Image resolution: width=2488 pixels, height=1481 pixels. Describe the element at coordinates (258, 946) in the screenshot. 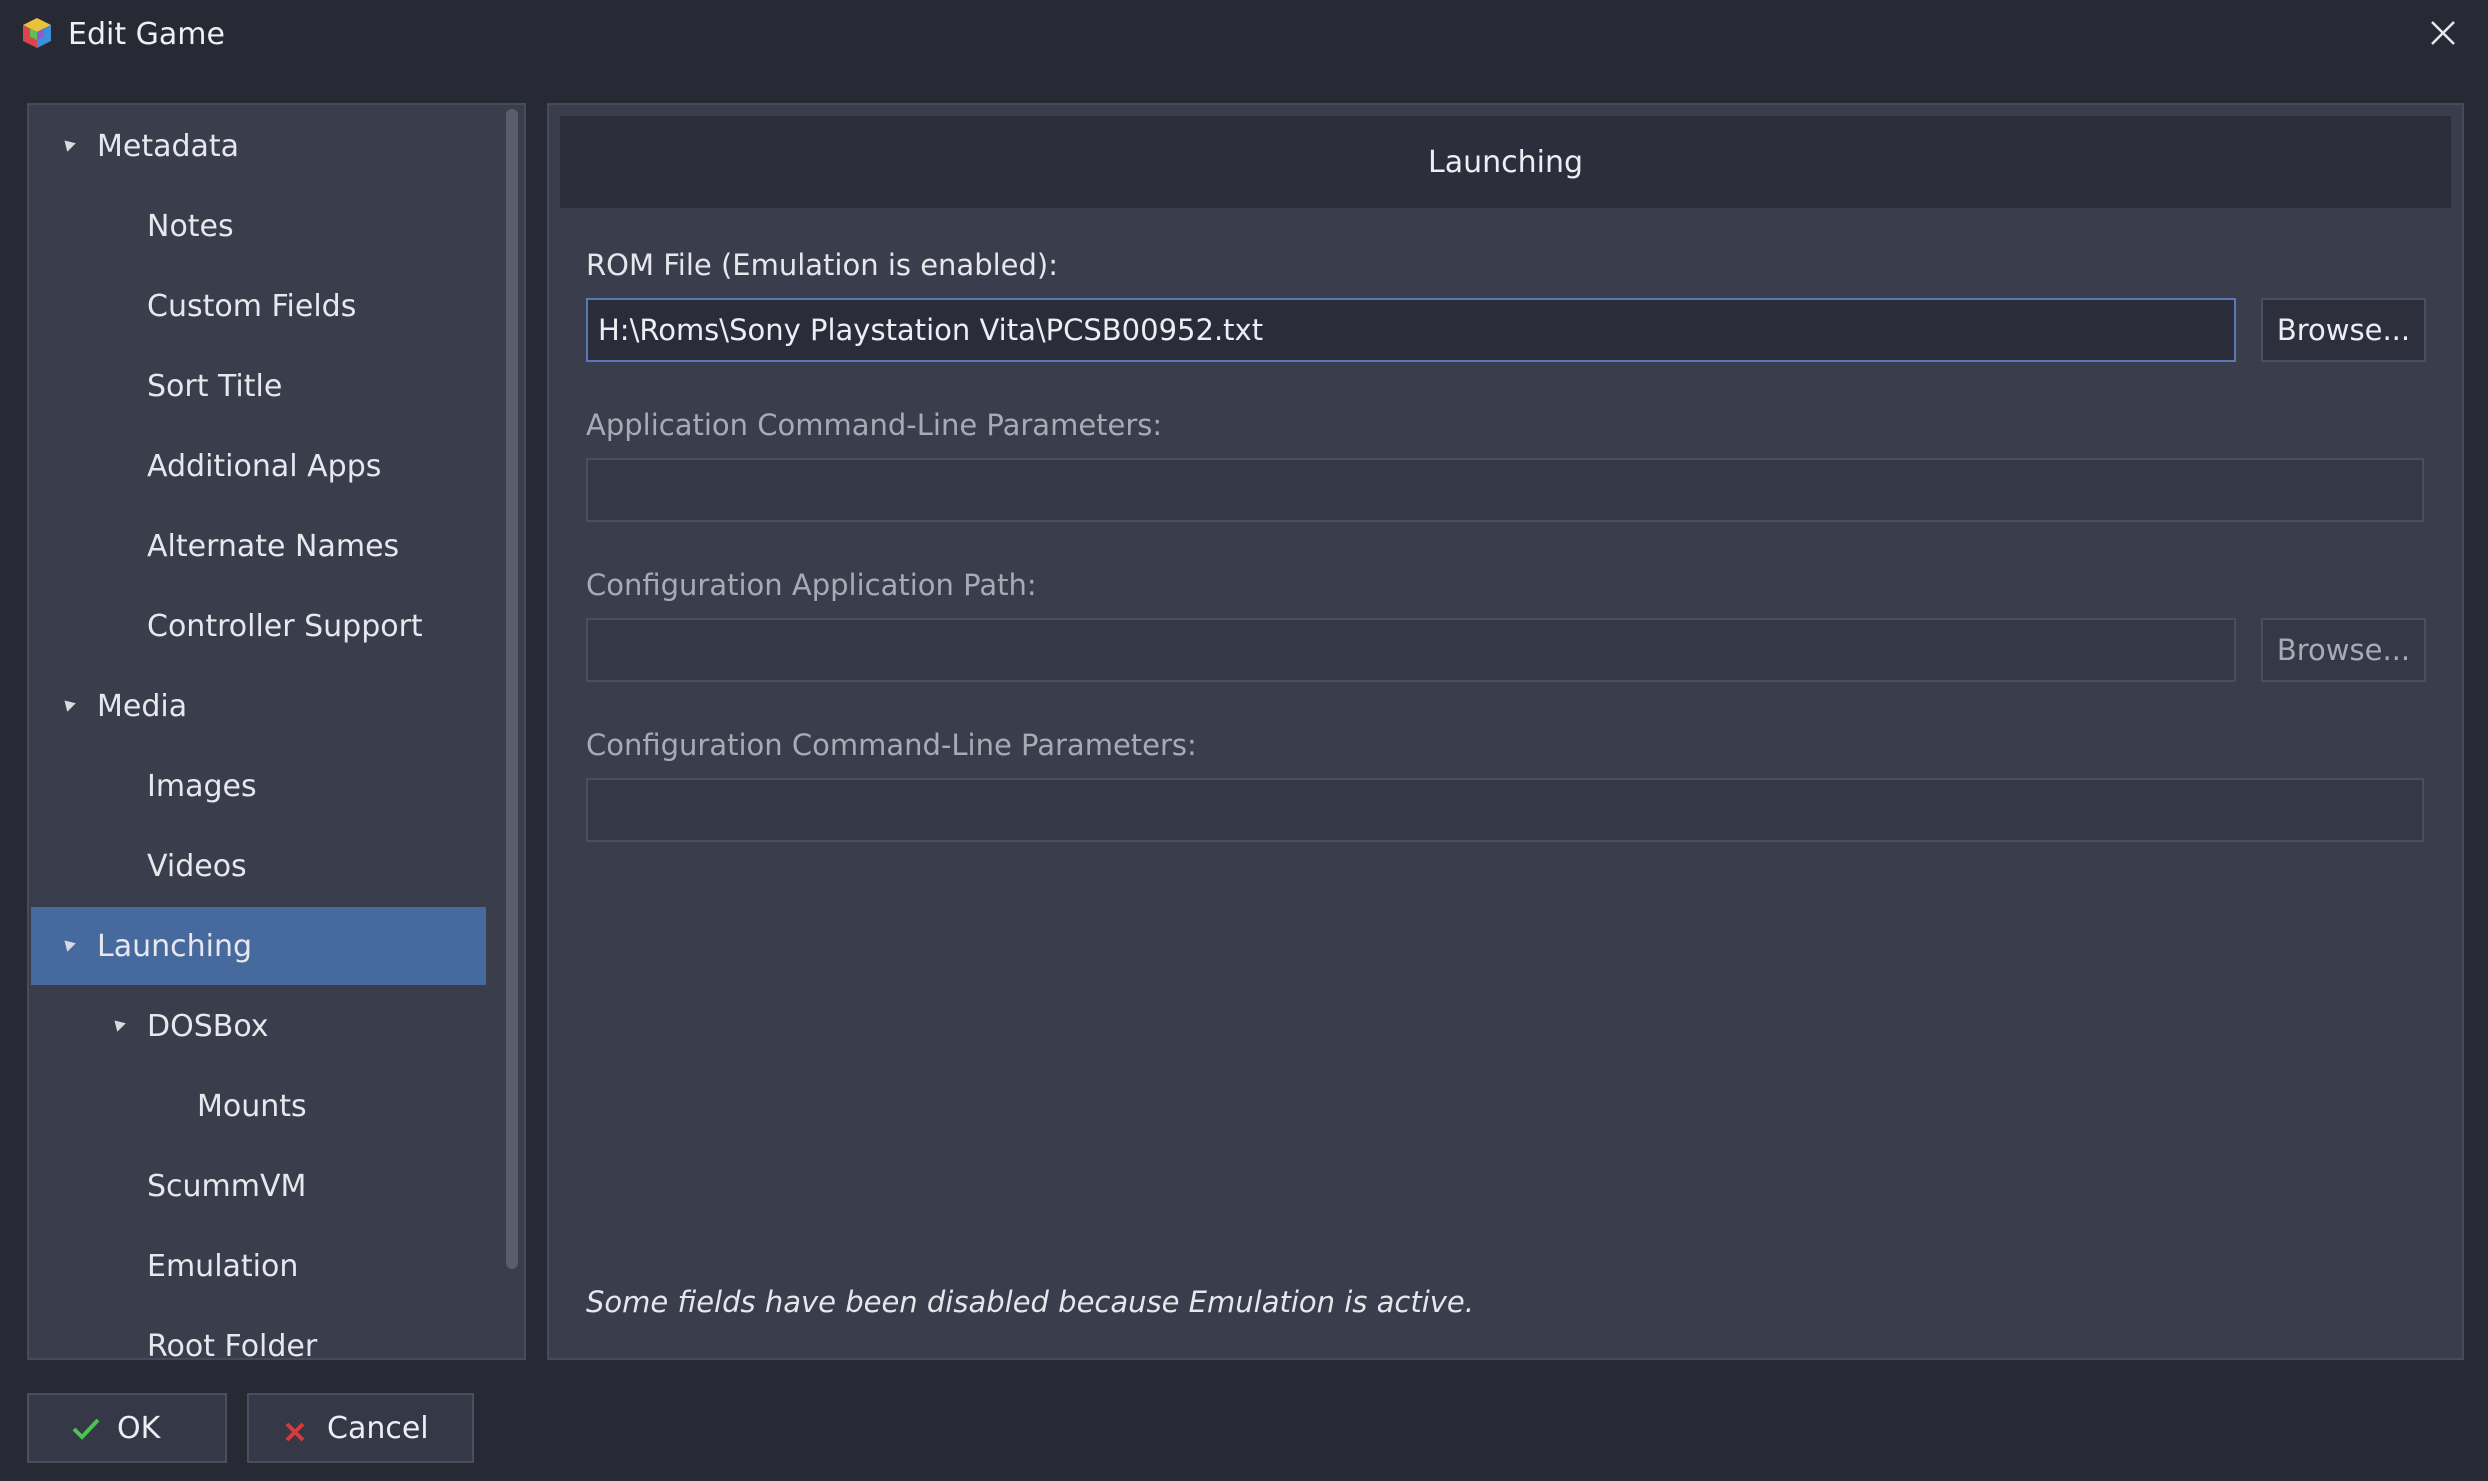

I see `sidebar-item-launching: Launching` at that location.